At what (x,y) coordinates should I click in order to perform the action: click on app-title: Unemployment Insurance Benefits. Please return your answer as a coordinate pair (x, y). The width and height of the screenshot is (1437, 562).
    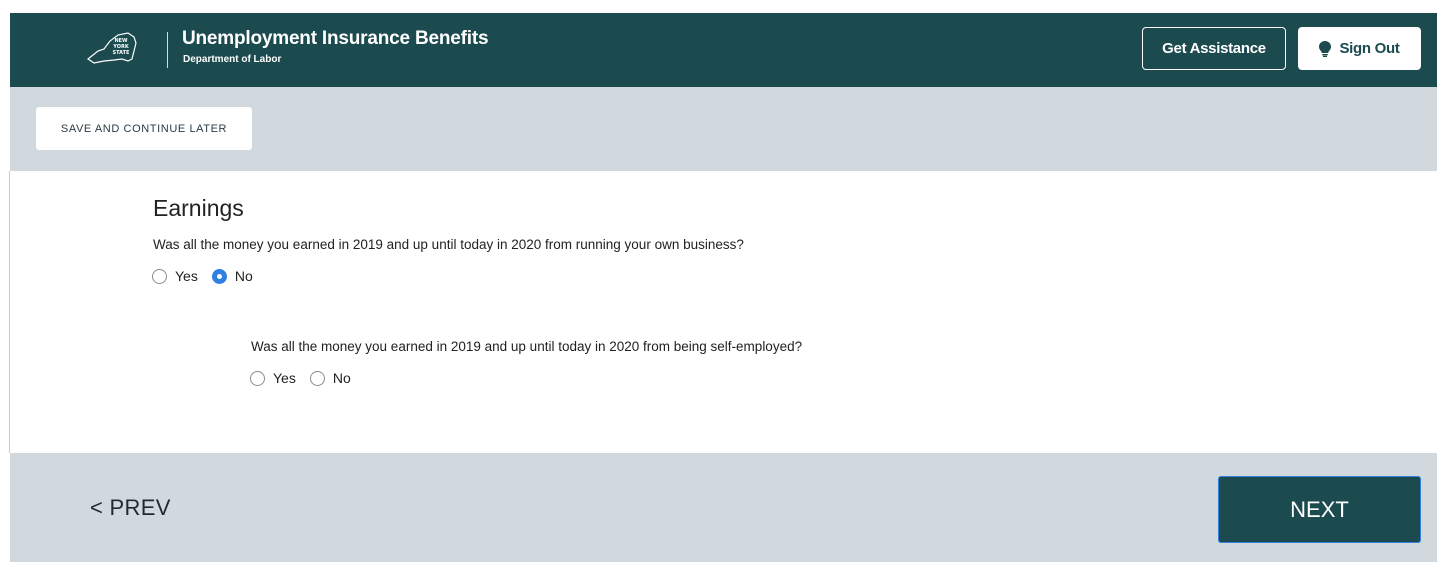
    Looking at the image, I should click on (335, 38).